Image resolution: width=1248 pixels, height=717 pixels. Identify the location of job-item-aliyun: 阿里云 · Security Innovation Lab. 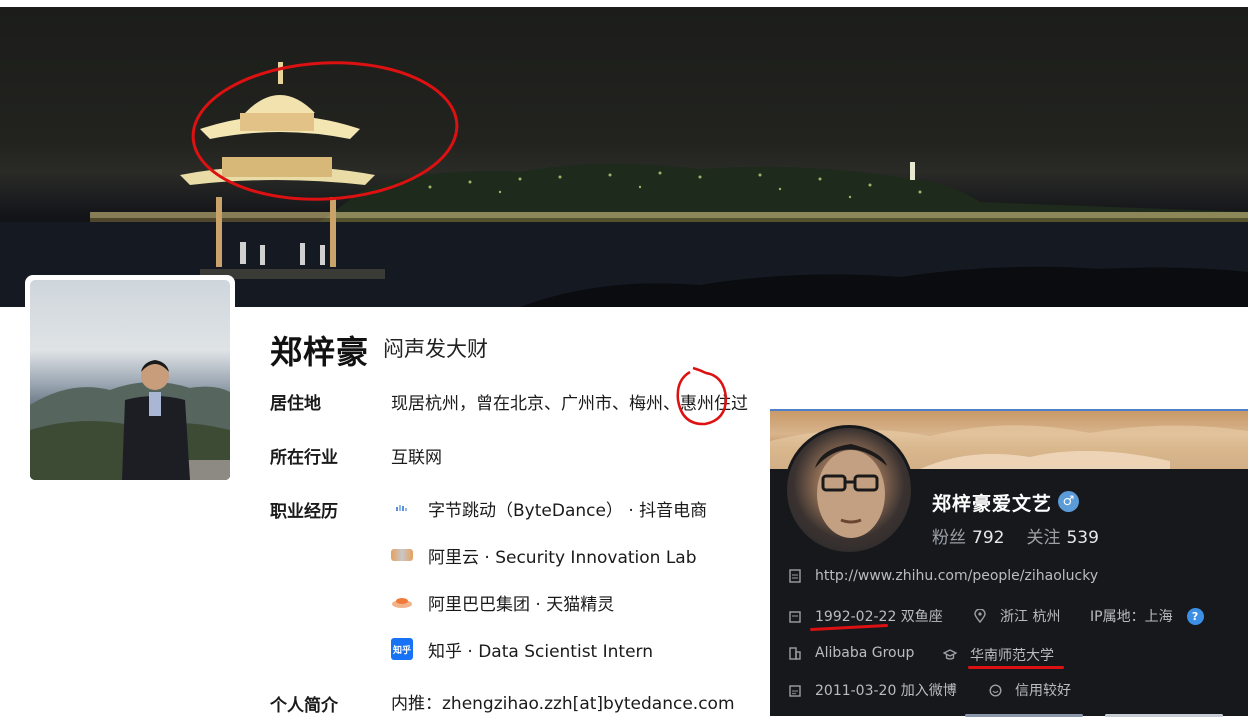
(544, 555).